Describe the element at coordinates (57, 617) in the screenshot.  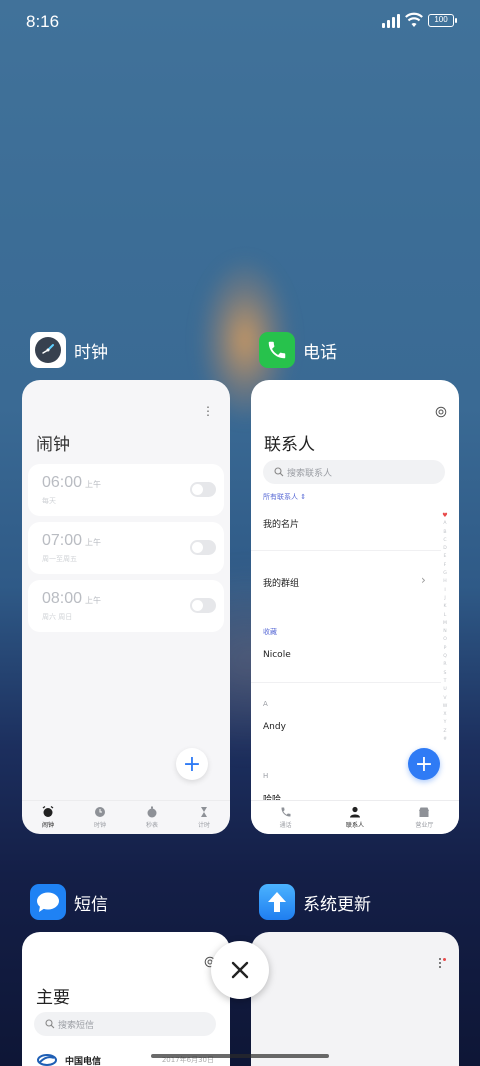
I see `alarm-repeat: 周六 周日` at that location.